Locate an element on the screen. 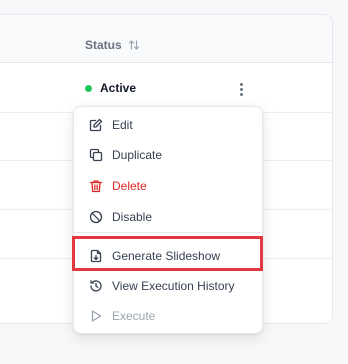  sort-arrows-icon is located at coordinates (134, 45).